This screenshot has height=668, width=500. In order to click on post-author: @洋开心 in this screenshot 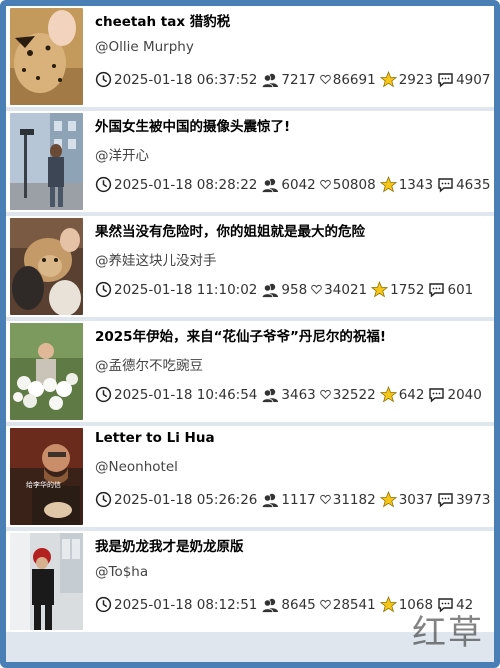, I will do `click(122, 154)`.